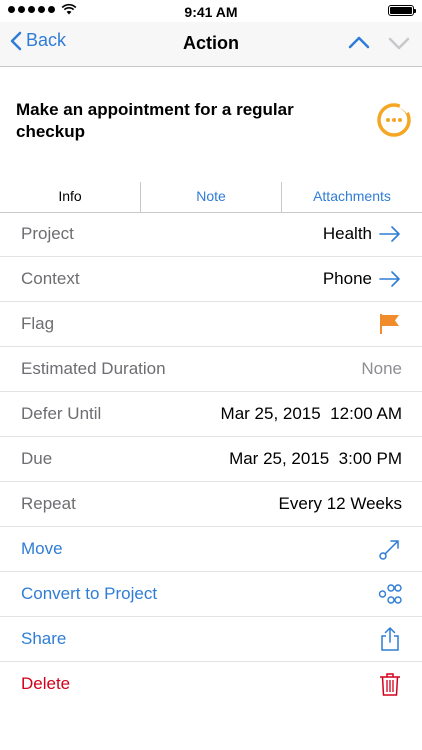 This screenshot has height=750, width=422. What do you see at coordinates (48, 503) in the screenshot?
I see `repeat-label: Repeat` at bounding box center [48, 503].